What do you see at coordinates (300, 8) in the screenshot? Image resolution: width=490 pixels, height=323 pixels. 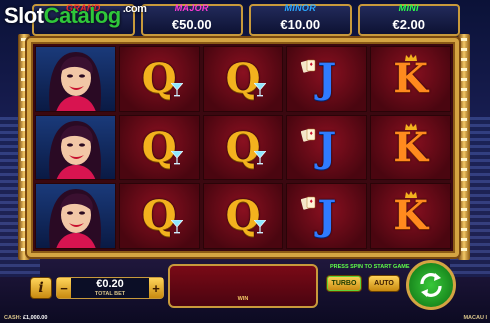 I see `jackpot-minor-label: MINOR` at bounding box center [300, 8].